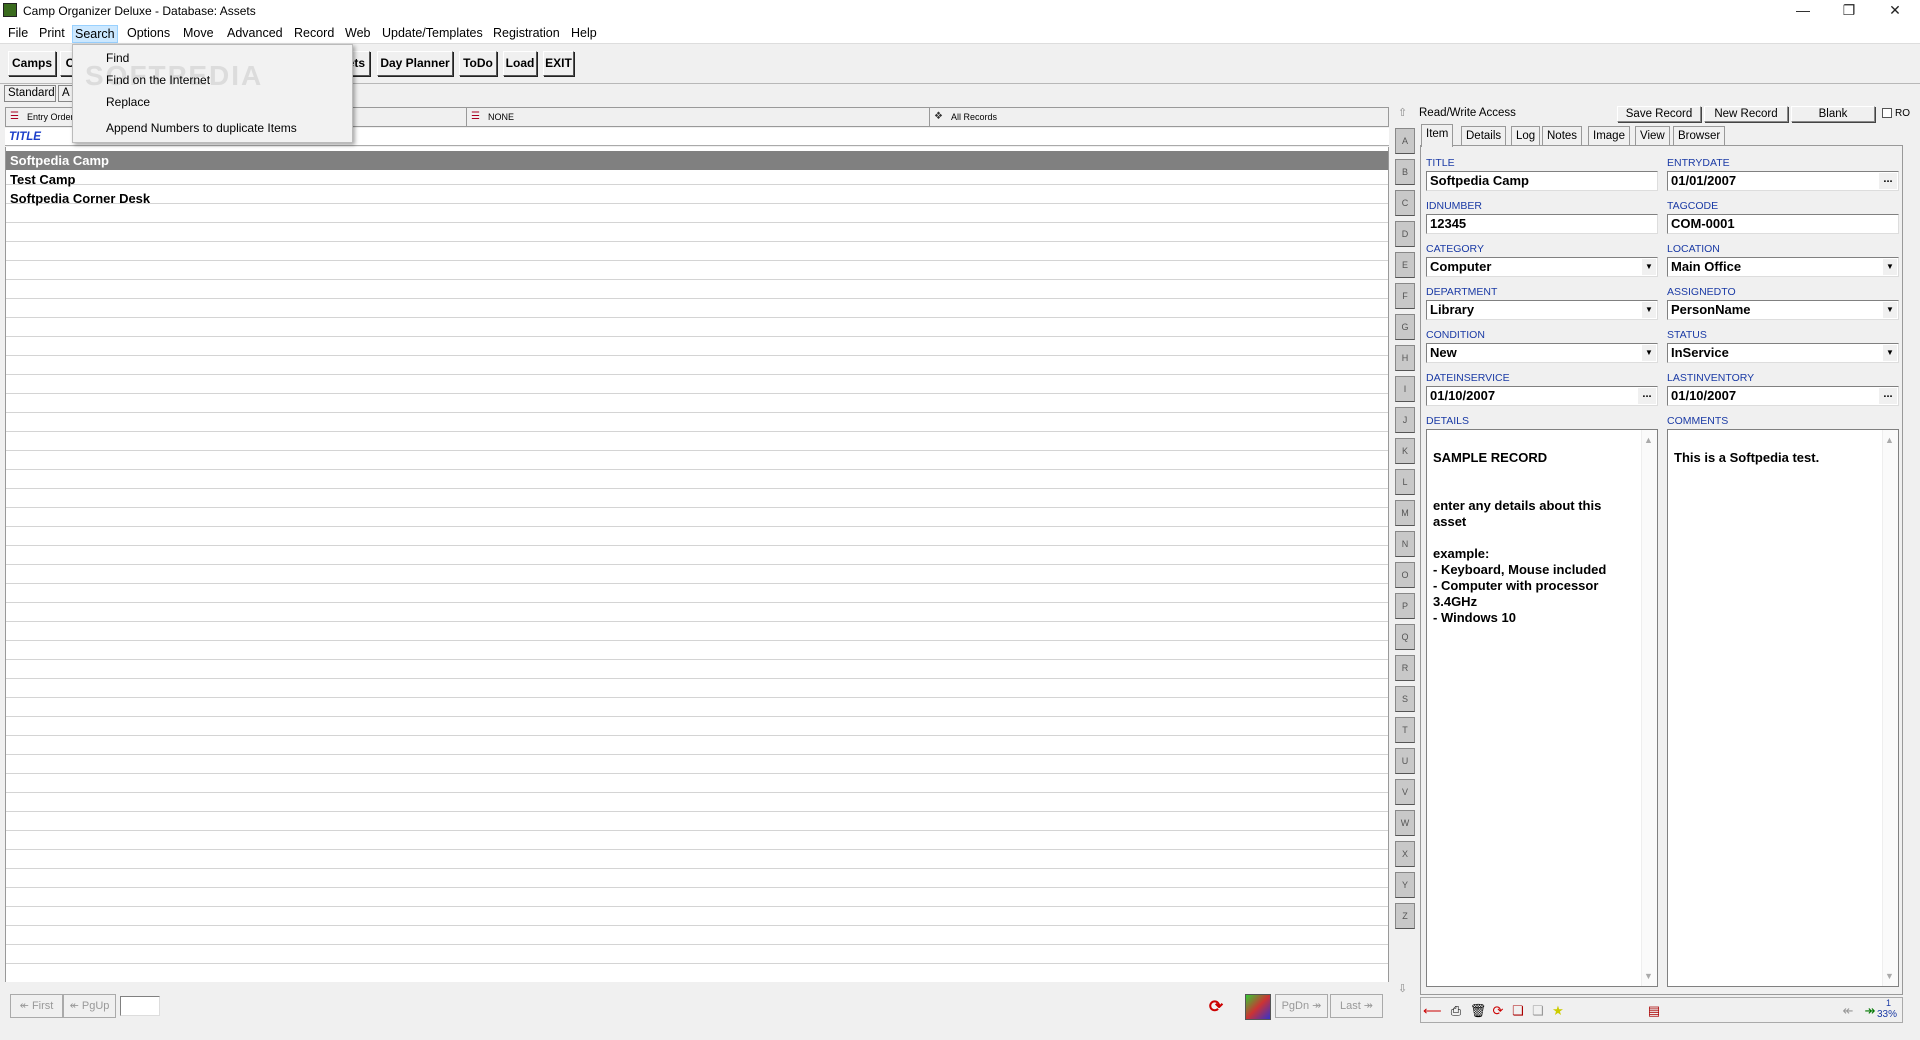 This screenshot has height=1040, width=1920. What do you see at coordinates (1402, 112) in the screenshot?
I see `scroll-up-icon: ⇧` at bounding box center [1402, 112].